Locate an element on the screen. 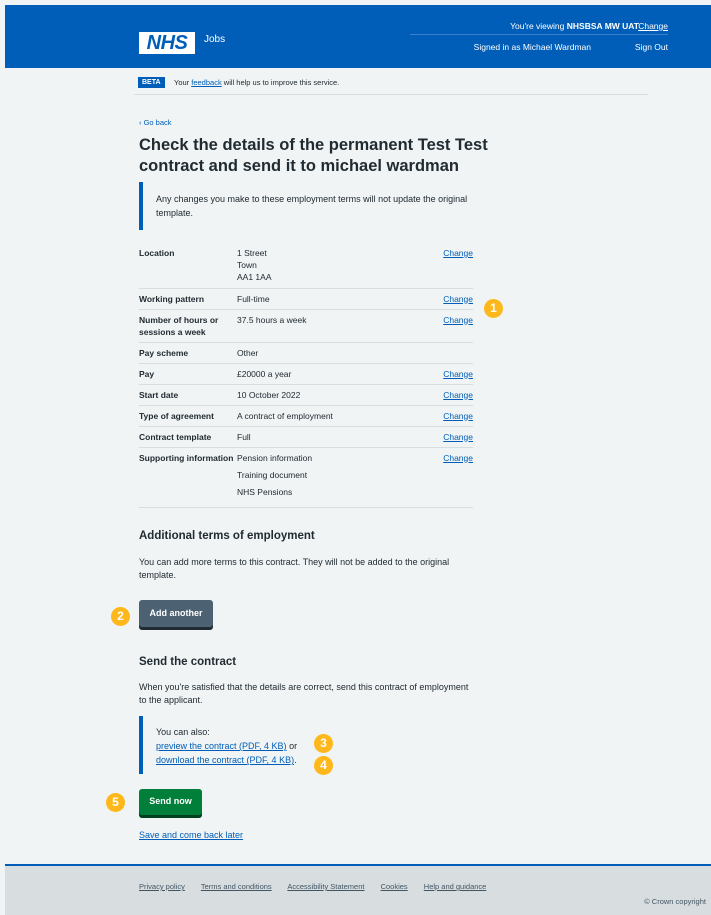  summary-key: Contract template is located at coordinates (188, 437).